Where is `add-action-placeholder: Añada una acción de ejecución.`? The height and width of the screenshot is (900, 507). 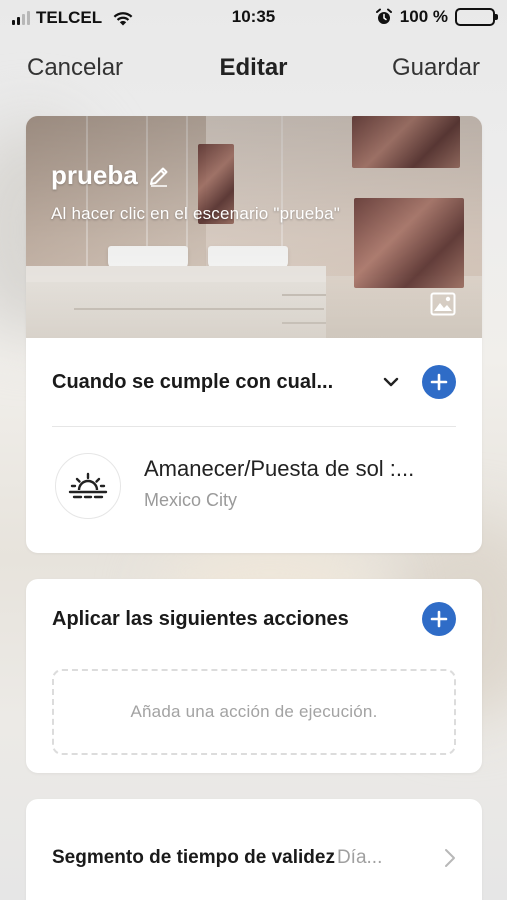 add-action-placeholder: Añada una acción de ejecución. is located at coordinates (254, 712).